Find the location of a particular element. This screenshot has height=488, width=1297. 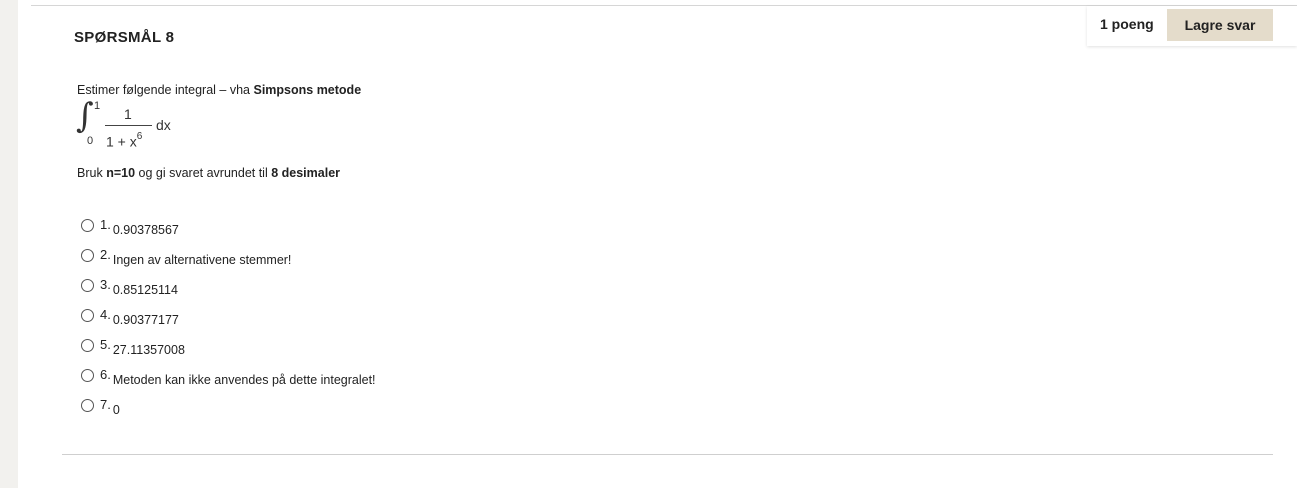

answer-option-5: 5. 27.11357008 is located at coordinates (228, 351).